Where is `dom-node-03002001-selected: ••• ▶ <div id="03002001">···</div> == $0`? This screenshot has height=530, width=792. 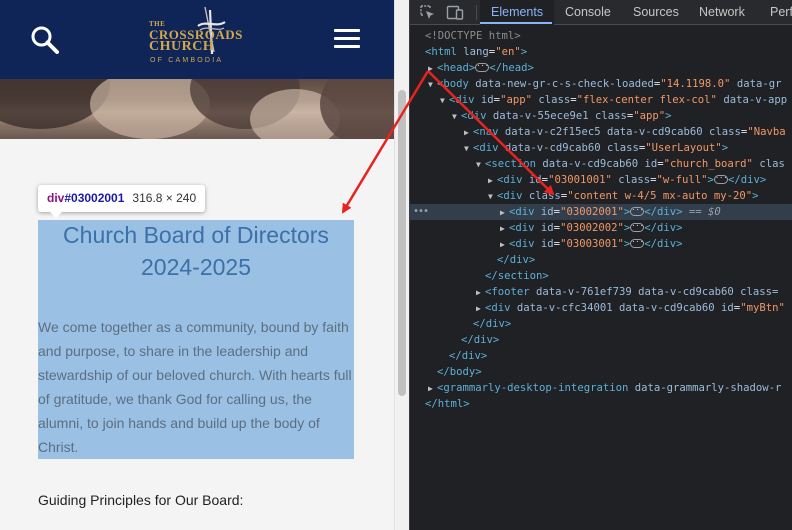 dom-node-03002001-selected: ••• ▶ <div id="03002001">···</div> == $0 is located at coordinates (601, 212).